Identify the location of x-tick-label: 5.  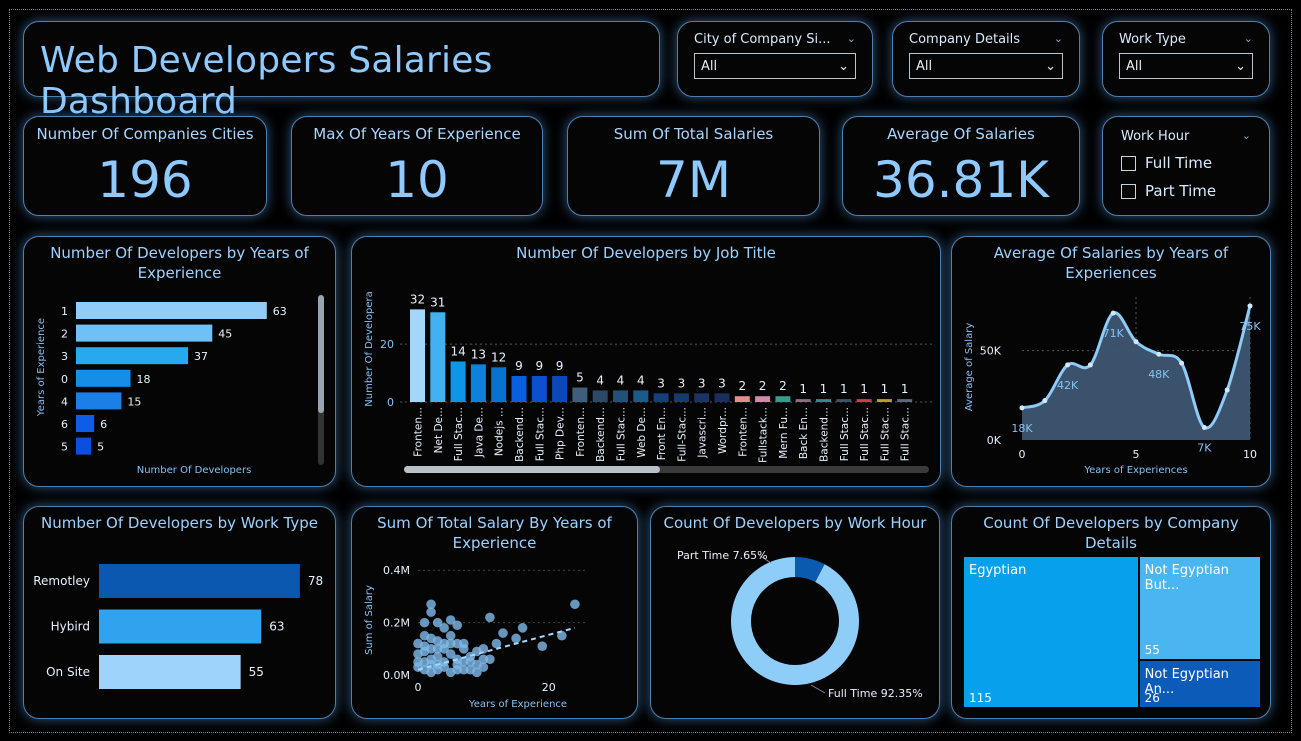
(1136, 454).